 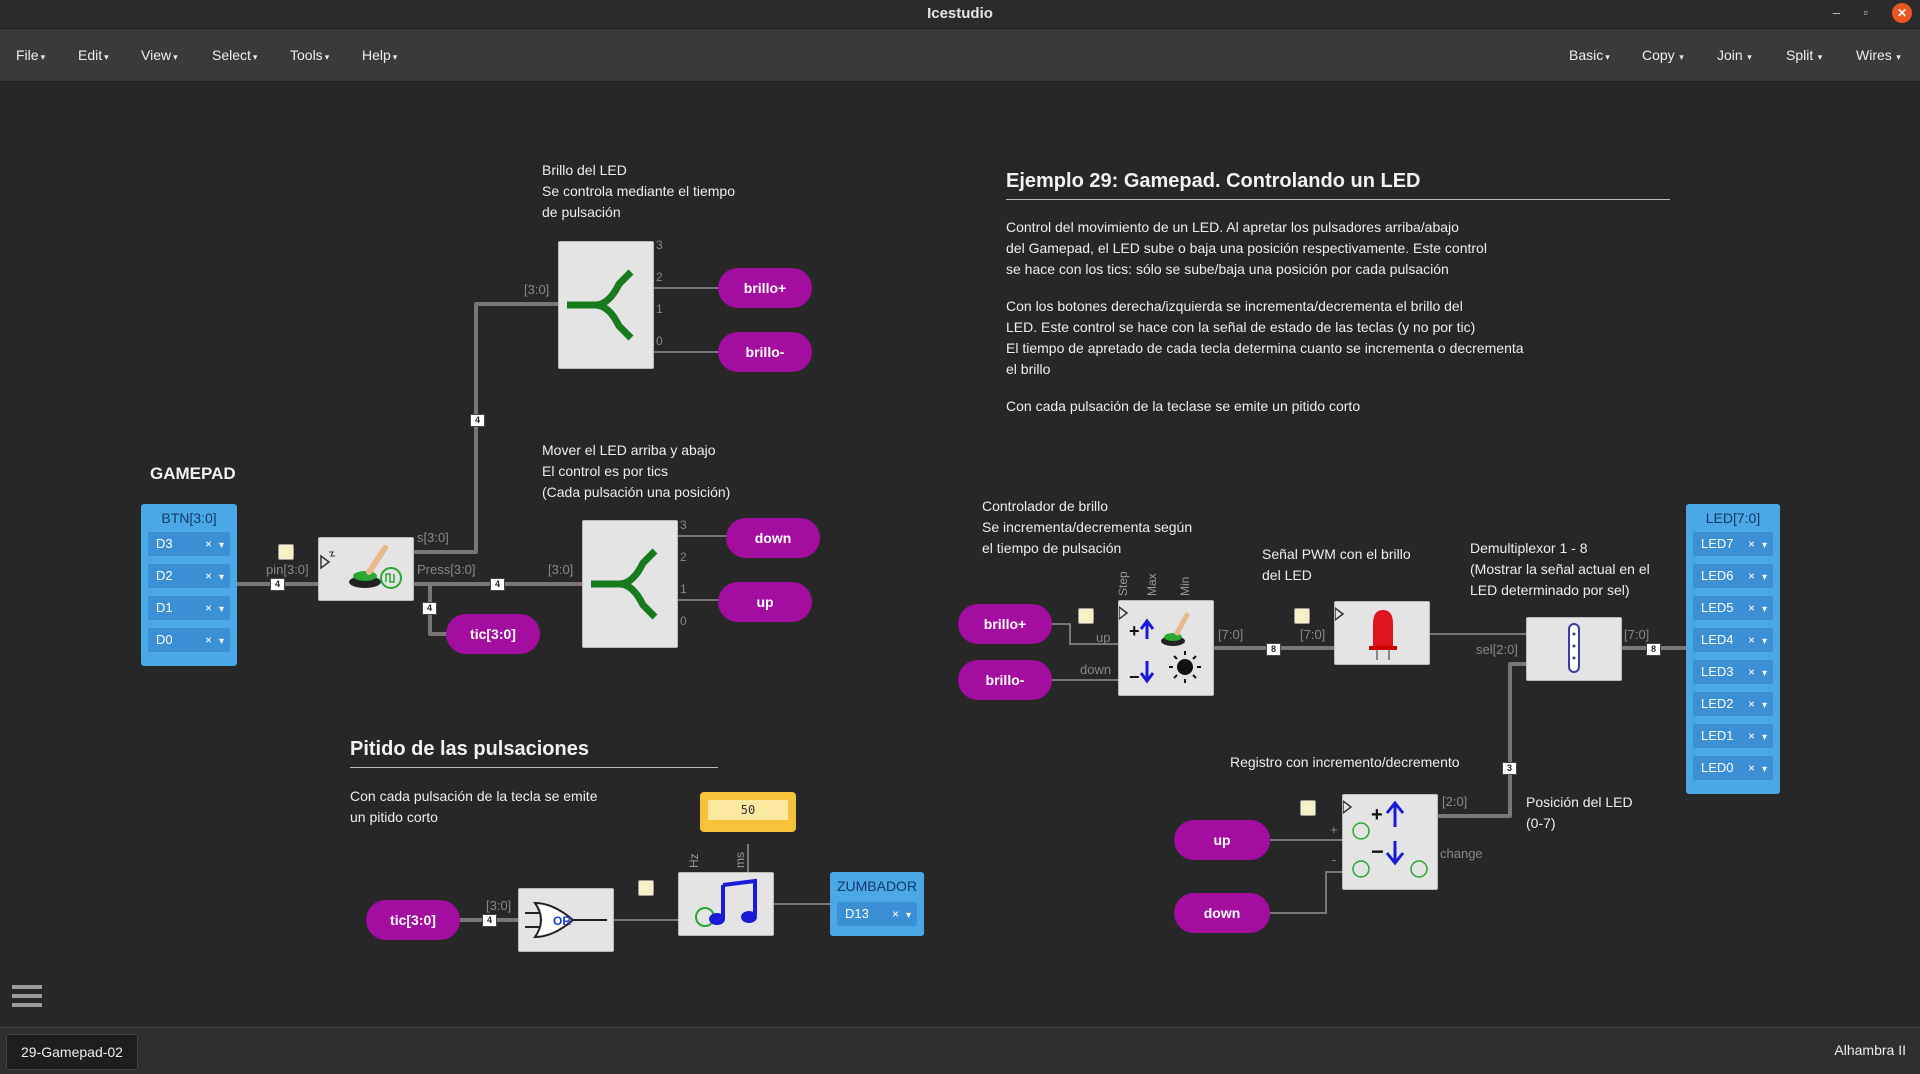 What do you see at coordinates (624, 584) in the screenshot?
I see `split-icon` at bounding box center [624, 584].